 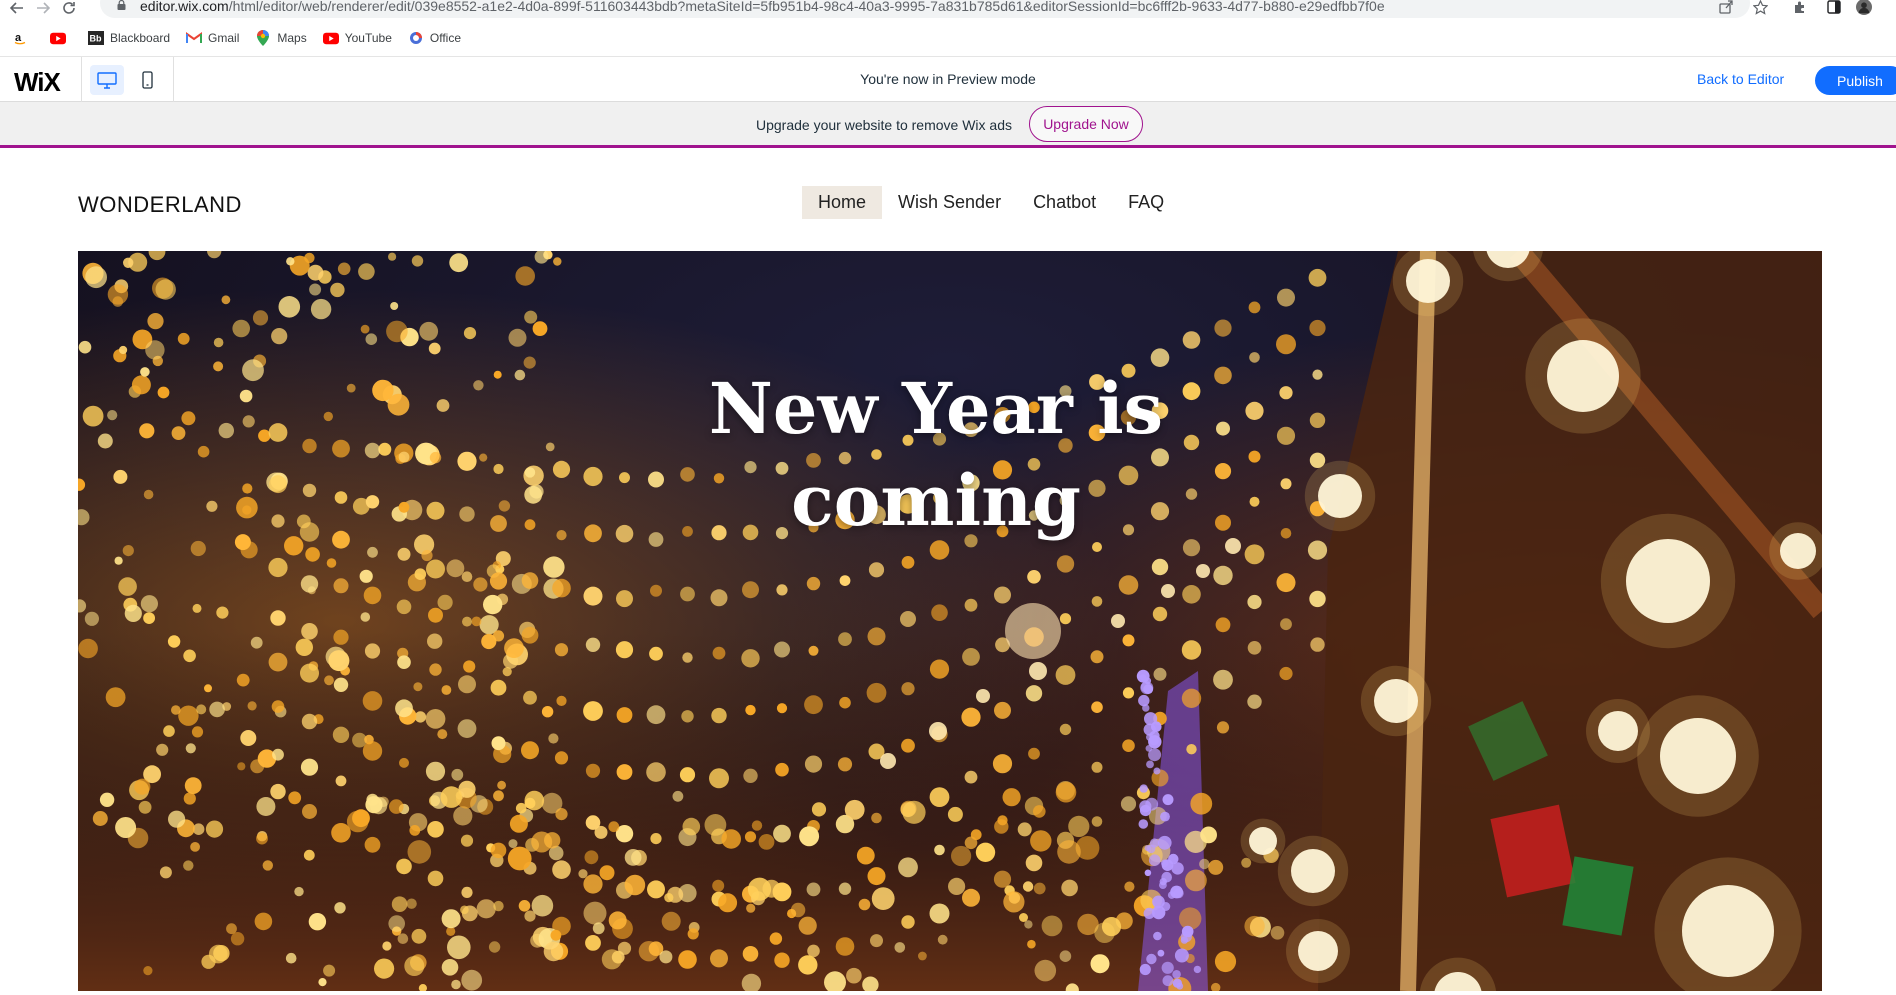 What do you see at coordinates (1855, 80) in the screenshot?
I see `publish-button: Publish` at bounding box center [1855, 80].